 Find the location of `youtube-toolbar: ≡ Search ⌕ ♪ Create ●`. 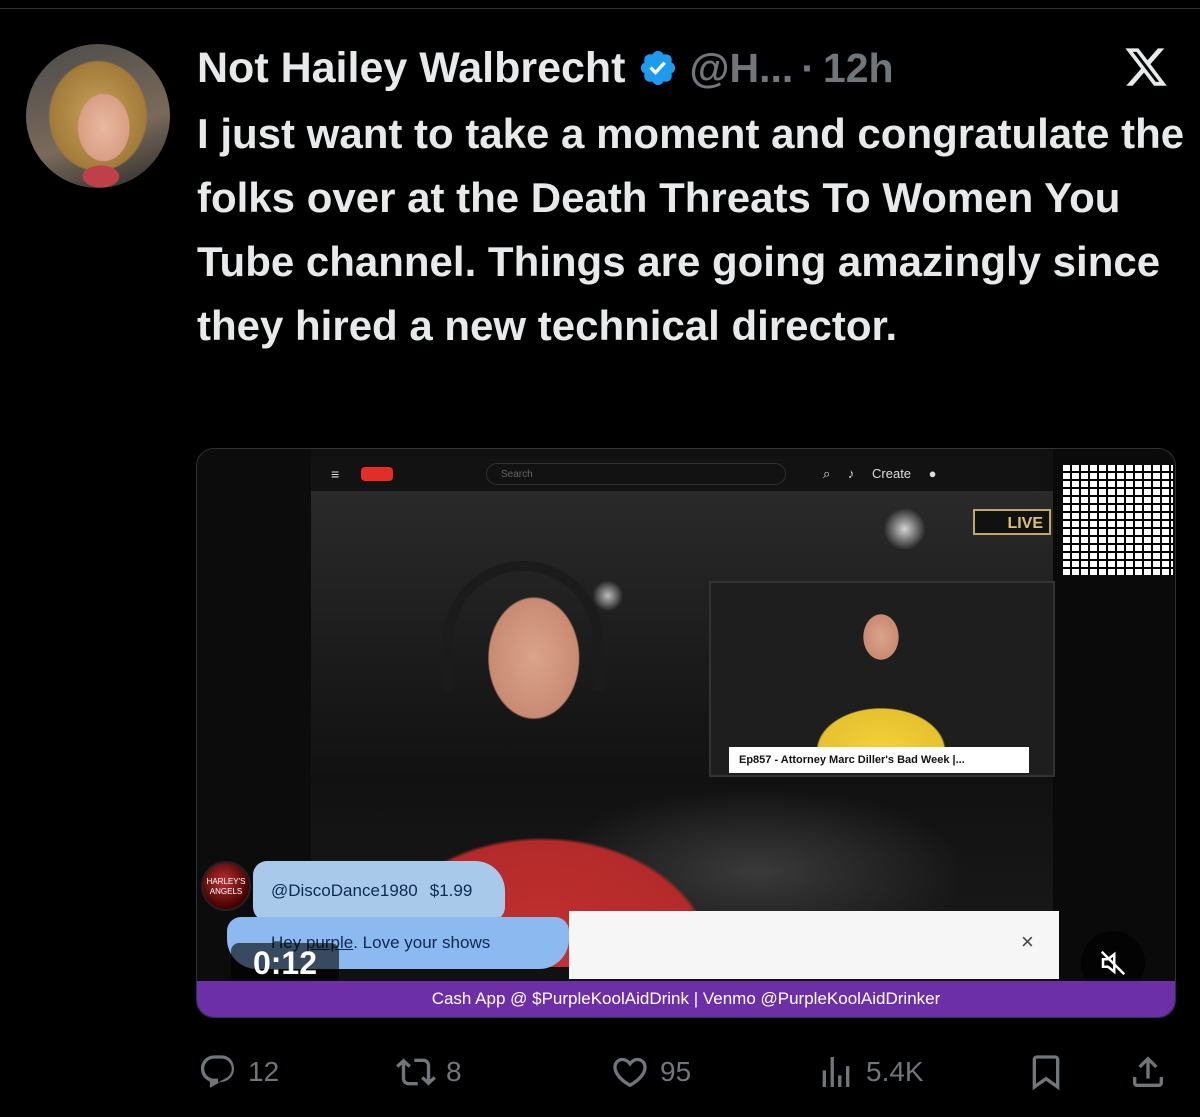

youtube-toolbar: ≡ Search ⌕ ♪ Create ● is located at coordinates (675, 474).